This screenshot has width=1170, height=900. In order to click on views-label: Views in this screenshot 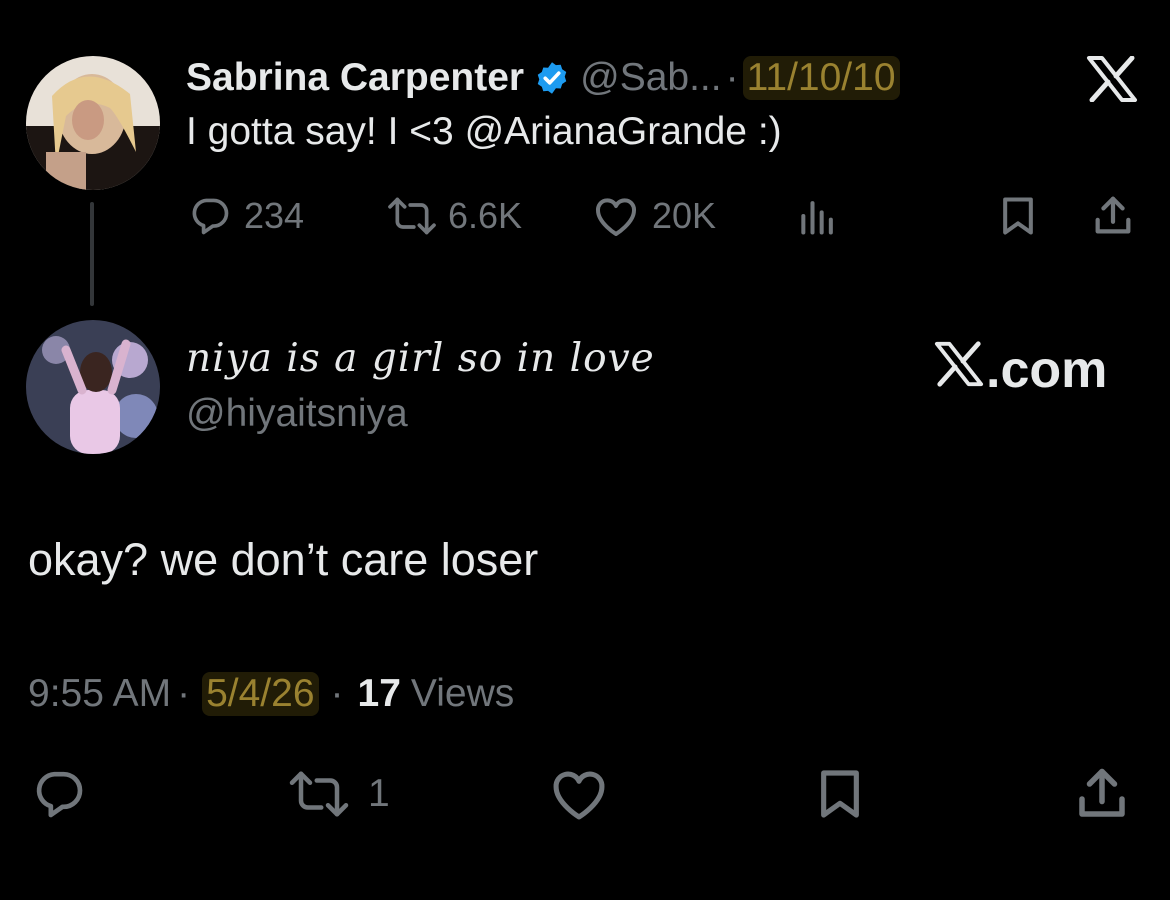, I will do `click(462, 694)`.